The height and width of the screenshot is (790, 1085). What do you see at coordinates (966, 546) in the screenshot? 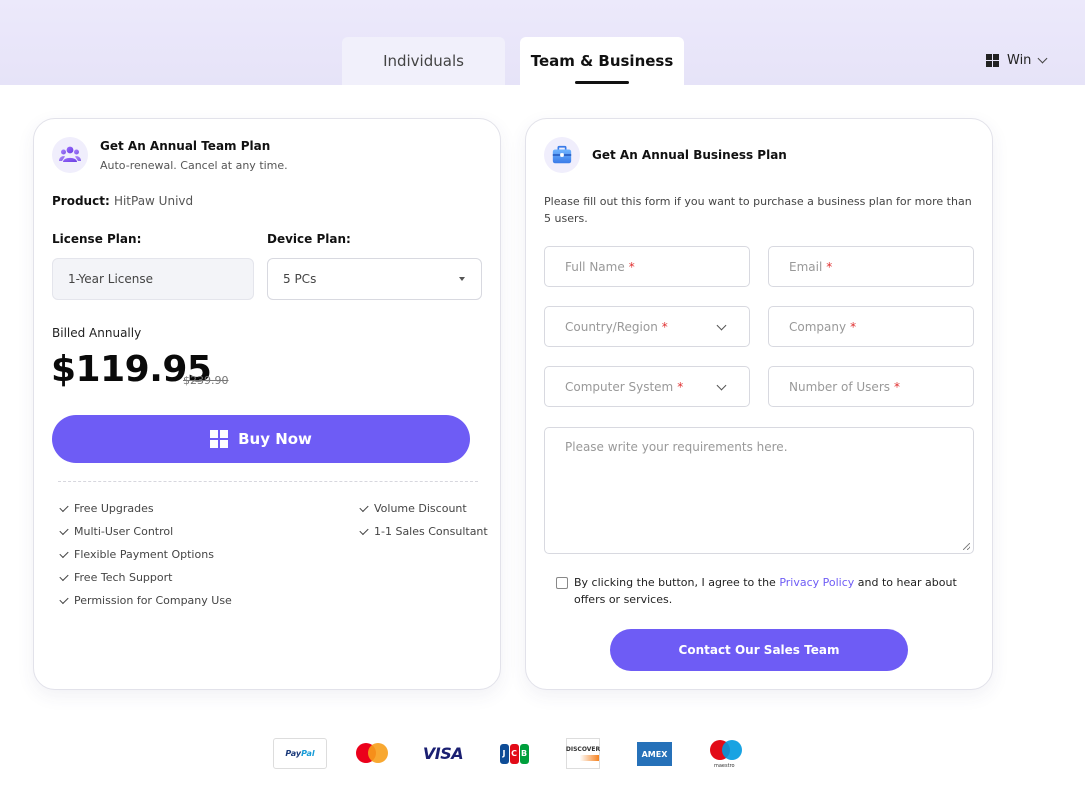
I see `resize-handle` at bounding box center [966, 546].